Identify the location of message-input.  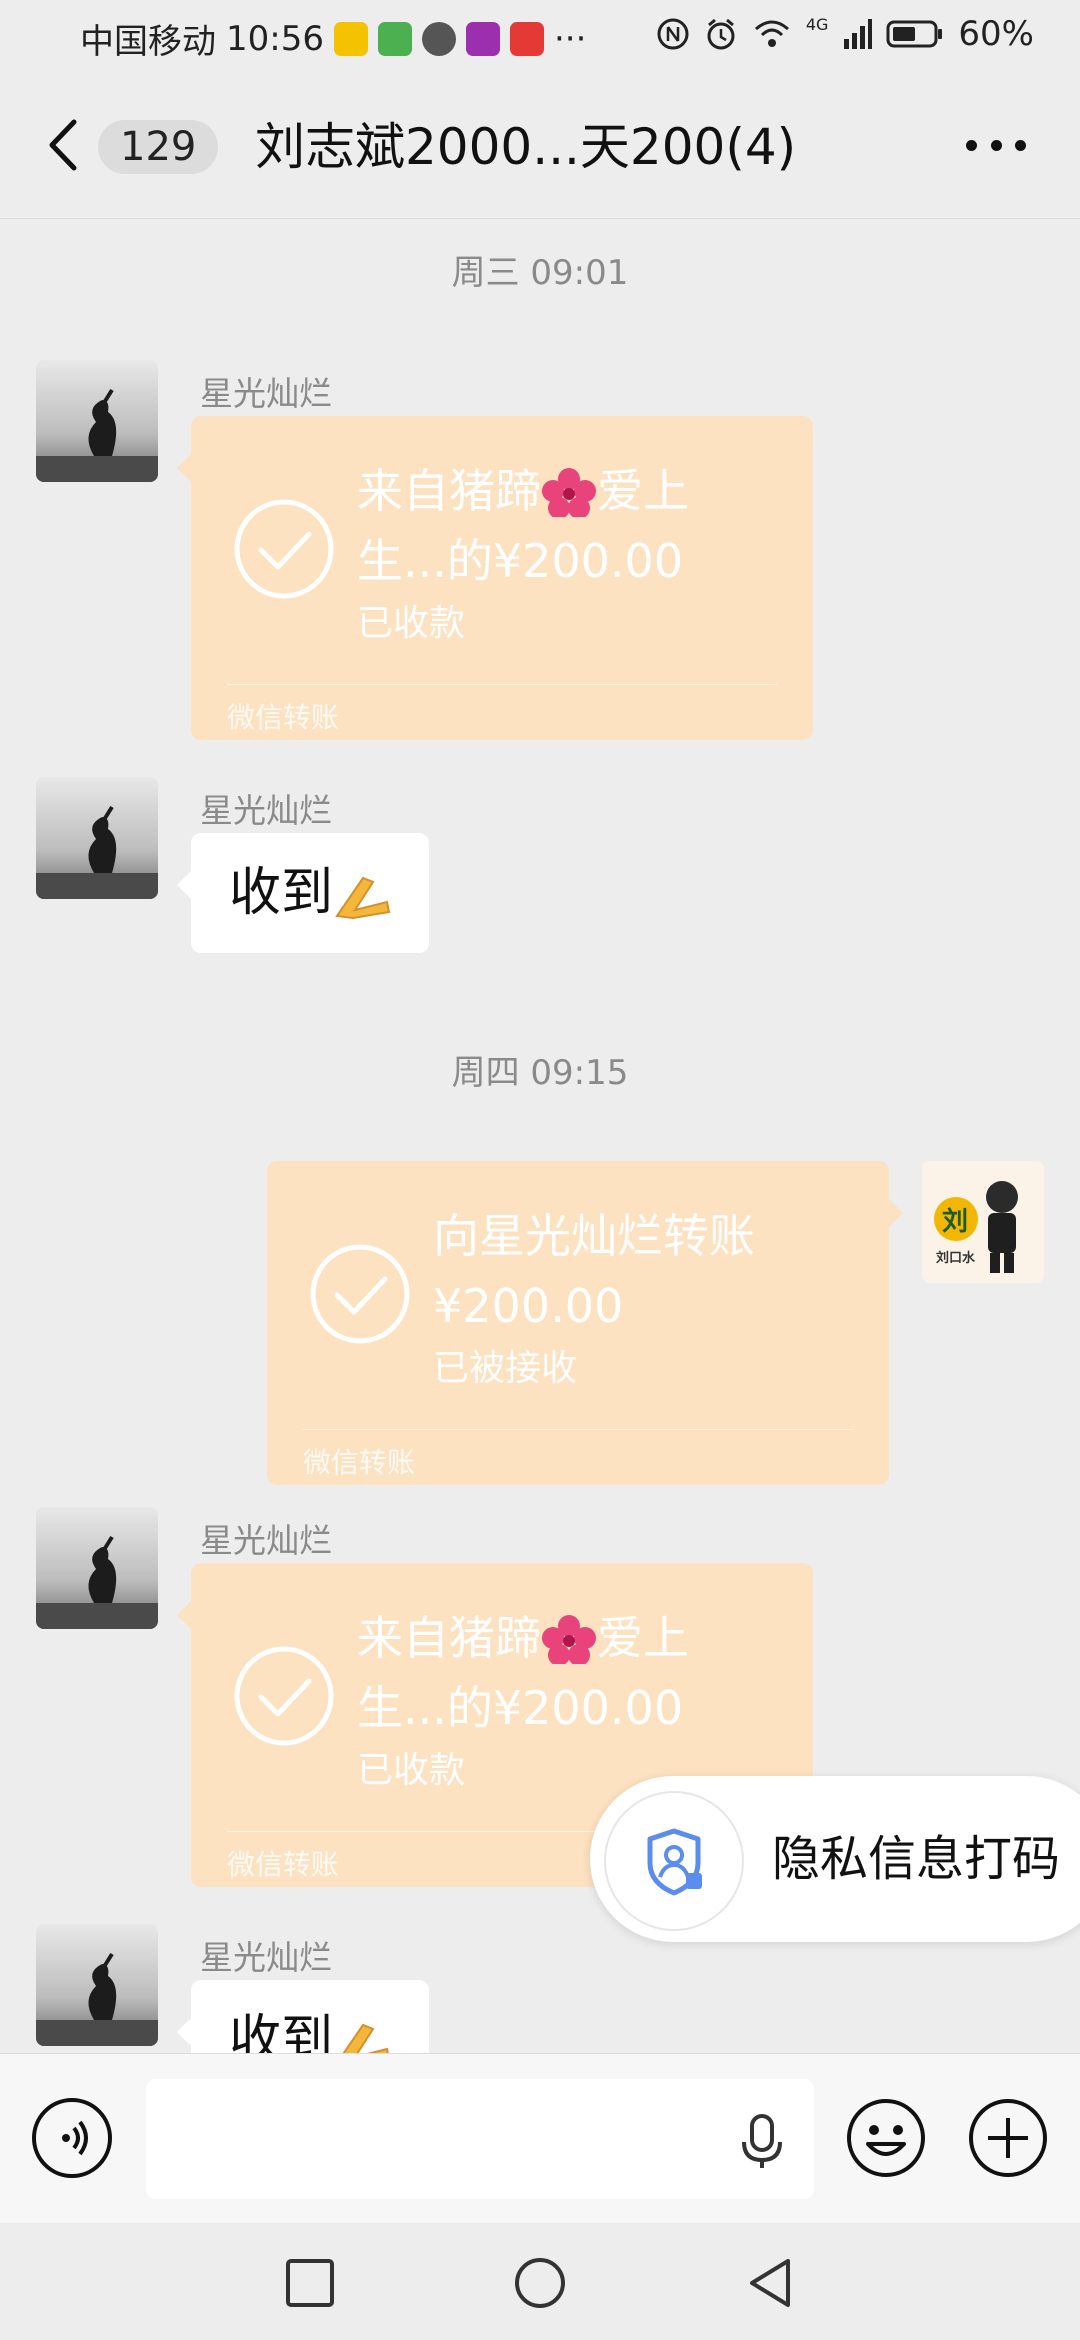
(480, 2139).